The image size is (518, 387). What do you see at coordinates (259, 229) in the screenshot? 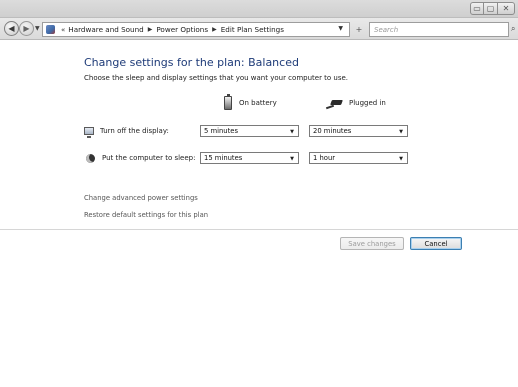
I see `footer-divider` at bounding box center [259, 229].